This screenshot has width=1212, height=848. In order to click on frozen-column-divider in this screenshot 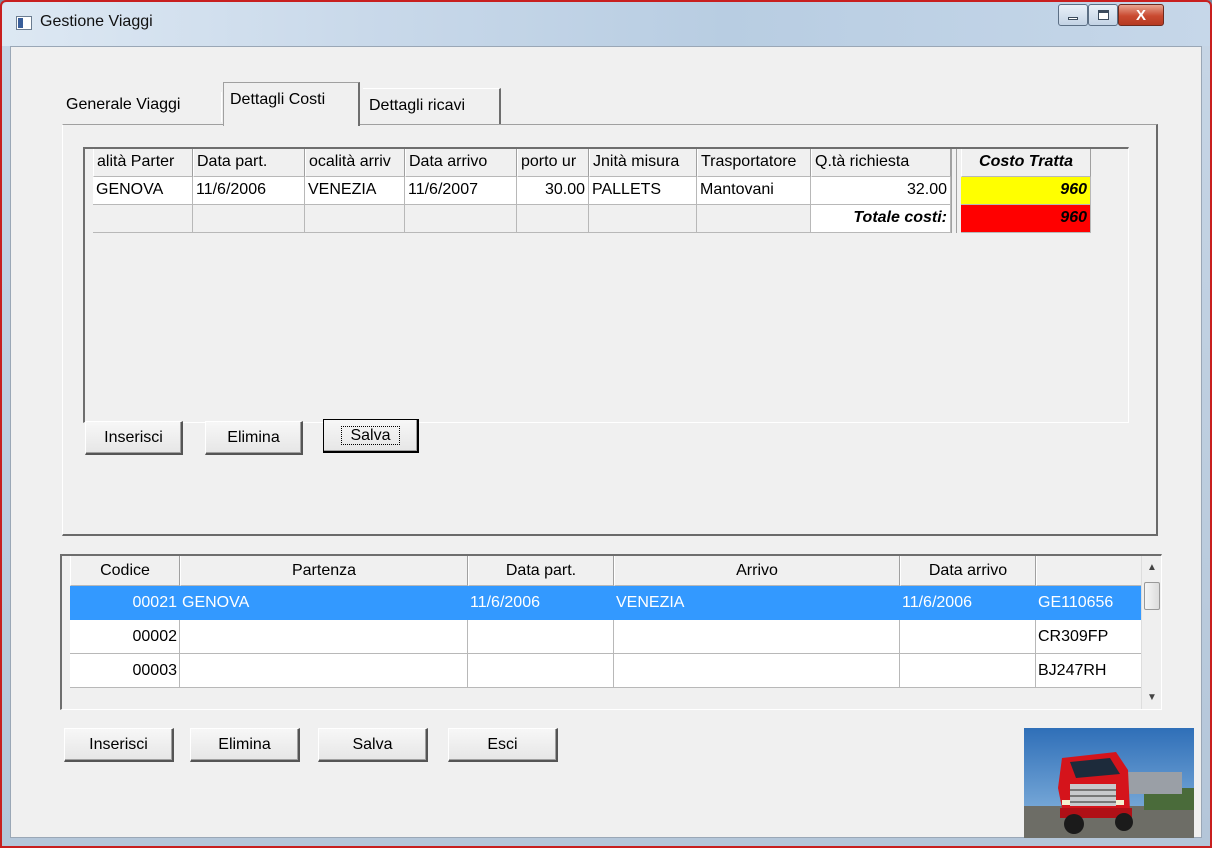, I will do `click(954, 191)`.